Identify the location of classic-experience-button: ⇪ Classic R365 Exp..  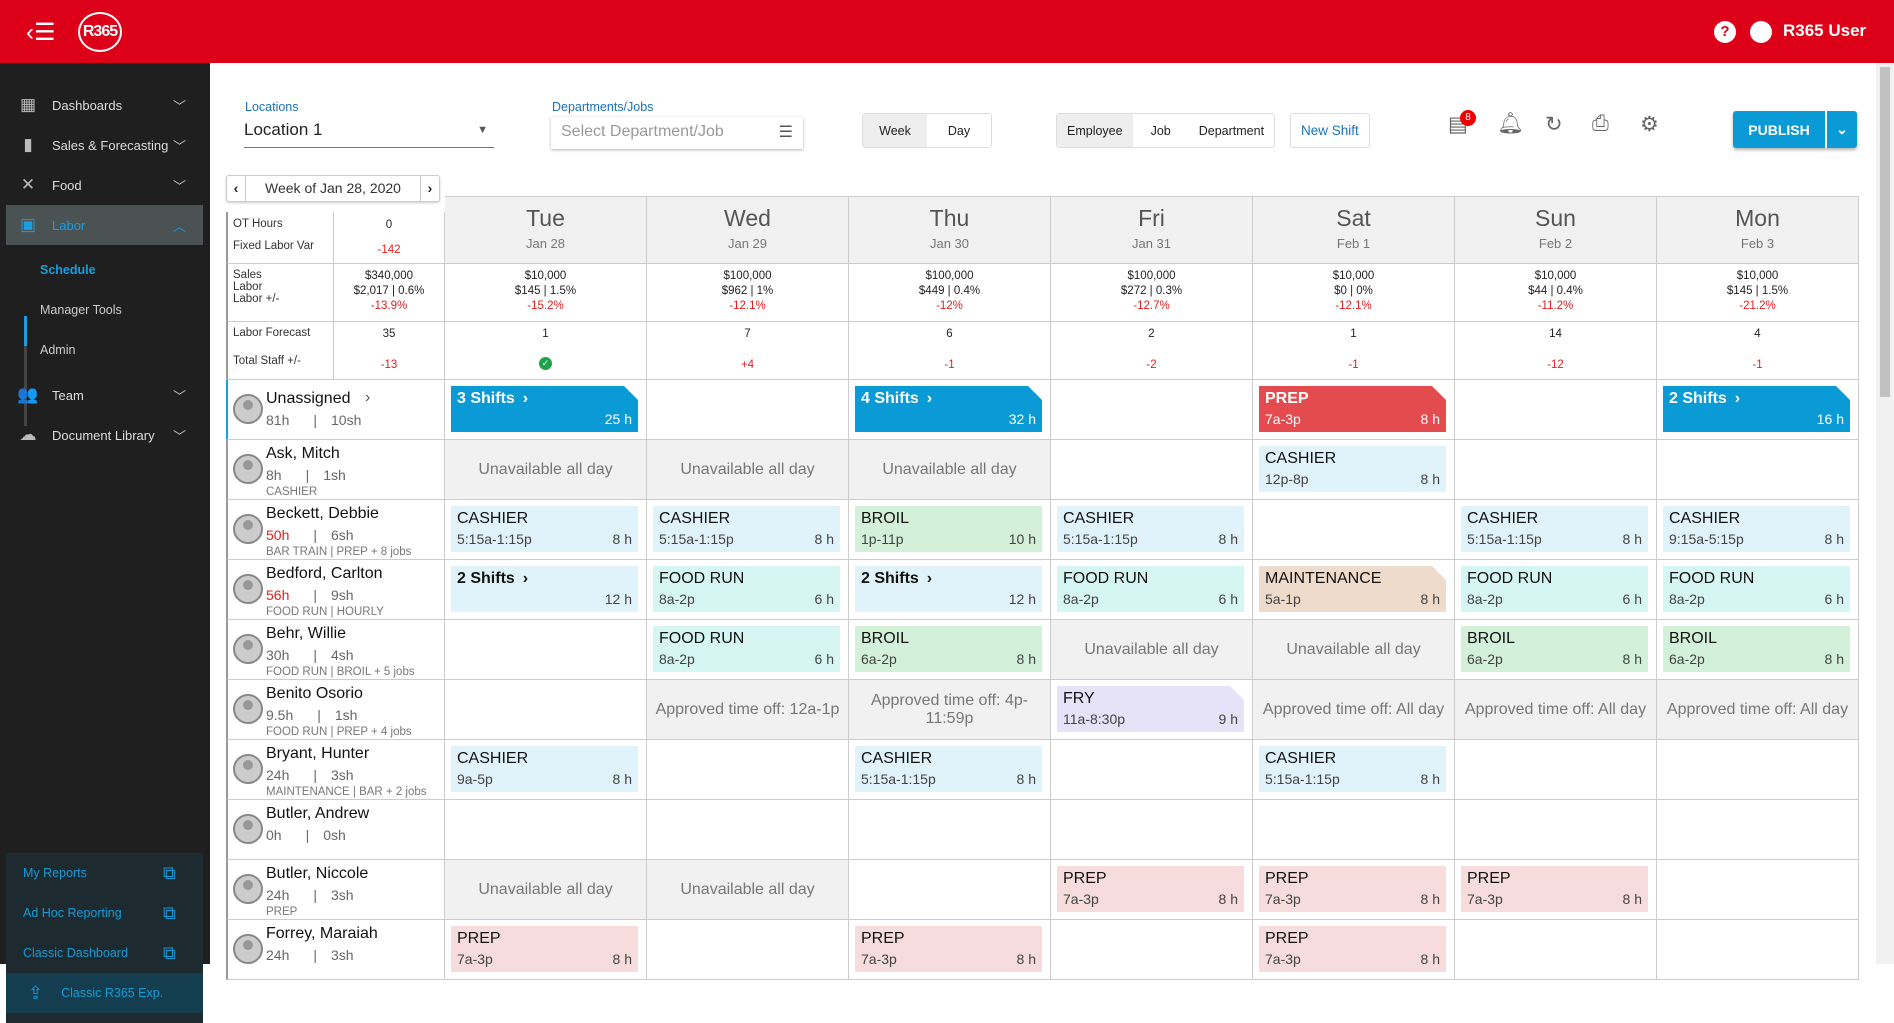
(104, 993).